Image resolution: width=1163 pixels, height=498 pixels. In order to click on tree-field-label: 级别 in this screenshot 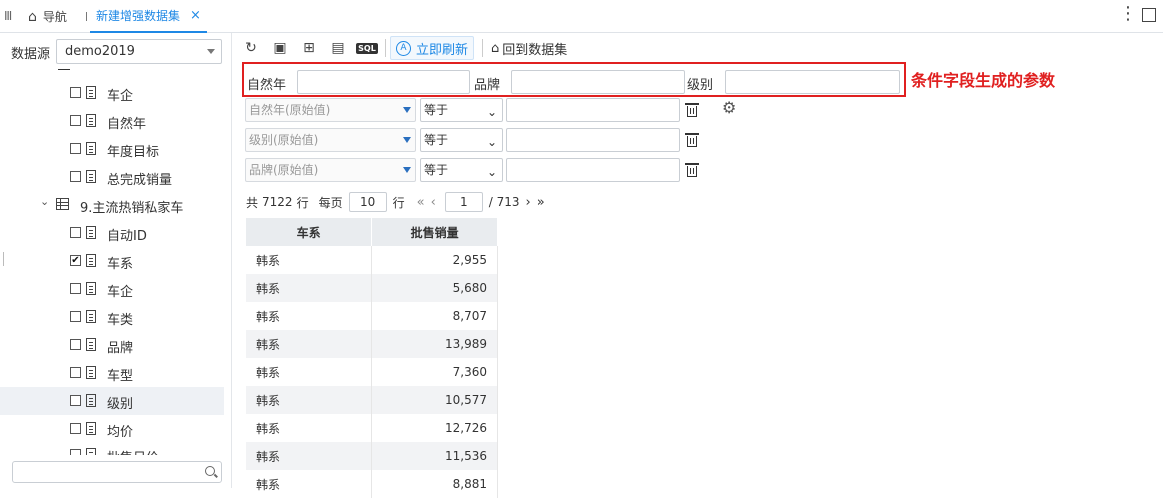, I will do `click(120, 404)`.